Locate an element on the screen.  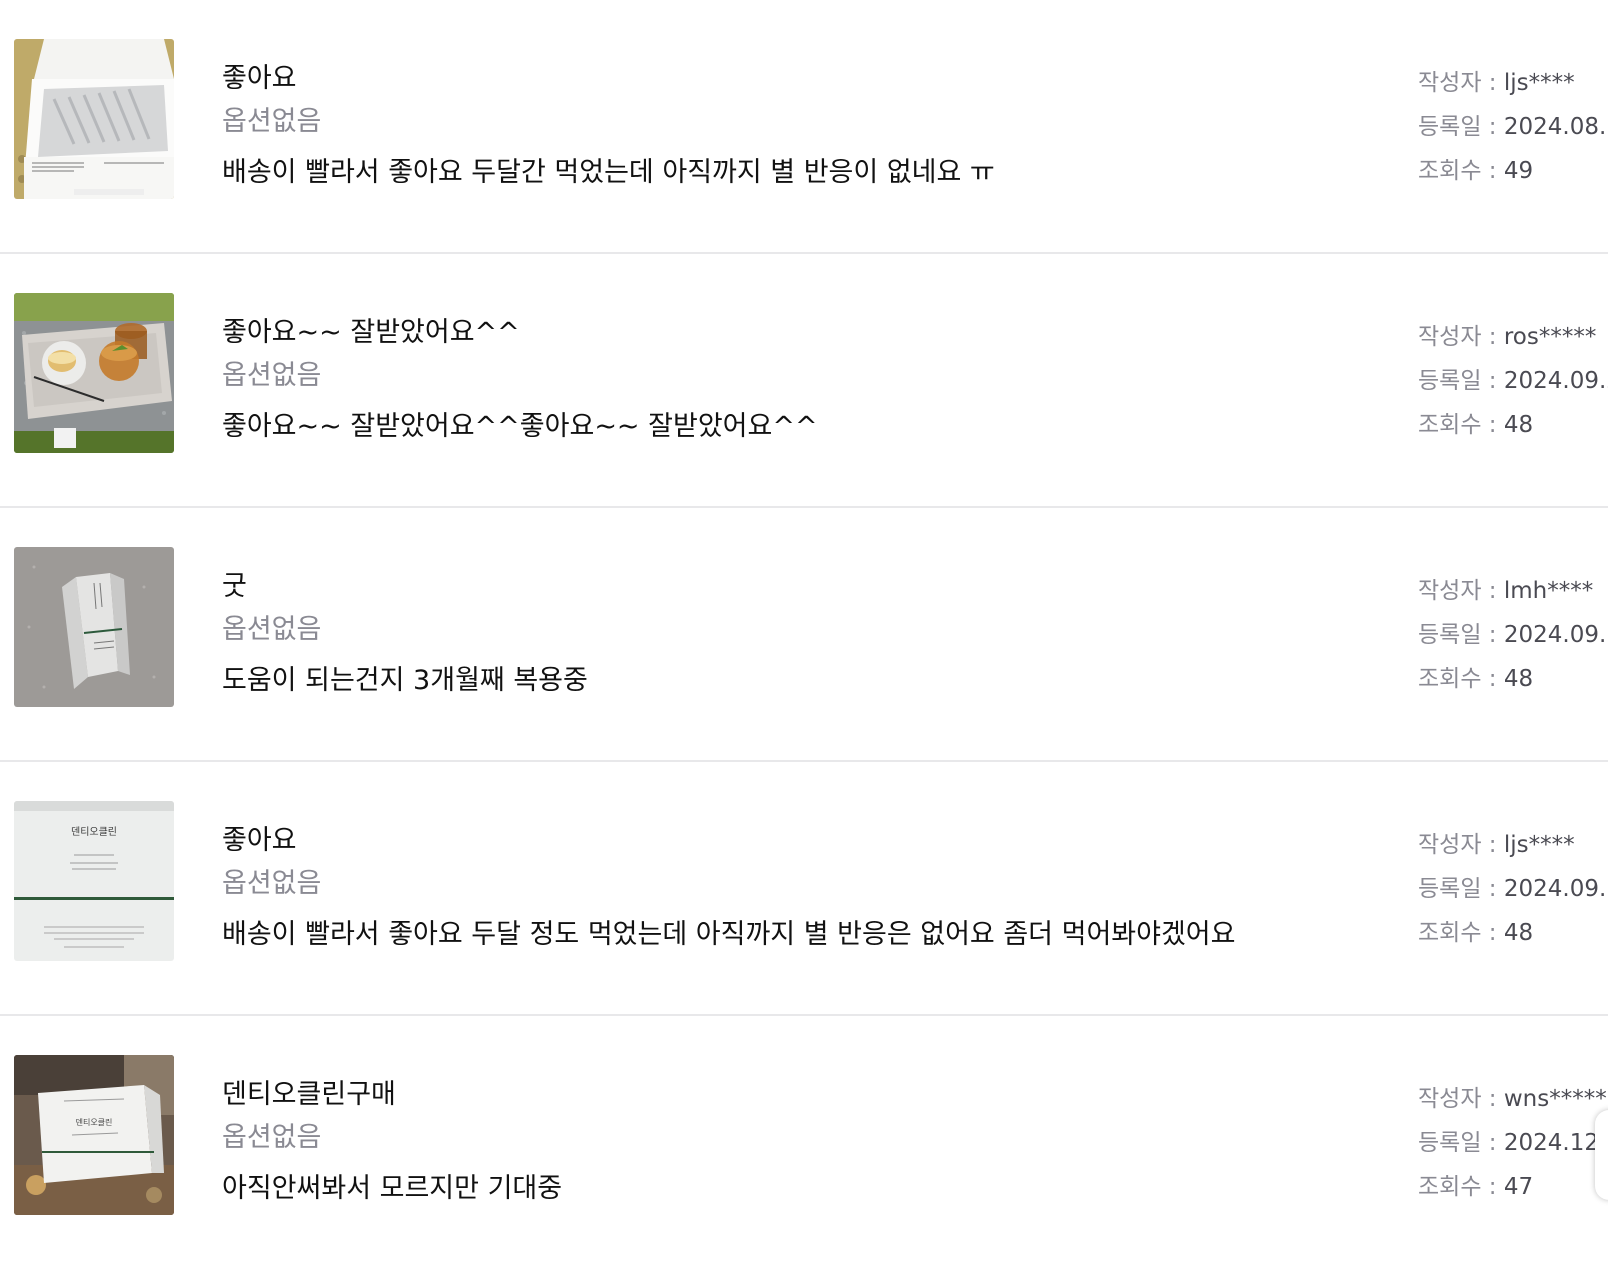
review-views: 조회수 : 49 is located at coordinates (1476, 171).